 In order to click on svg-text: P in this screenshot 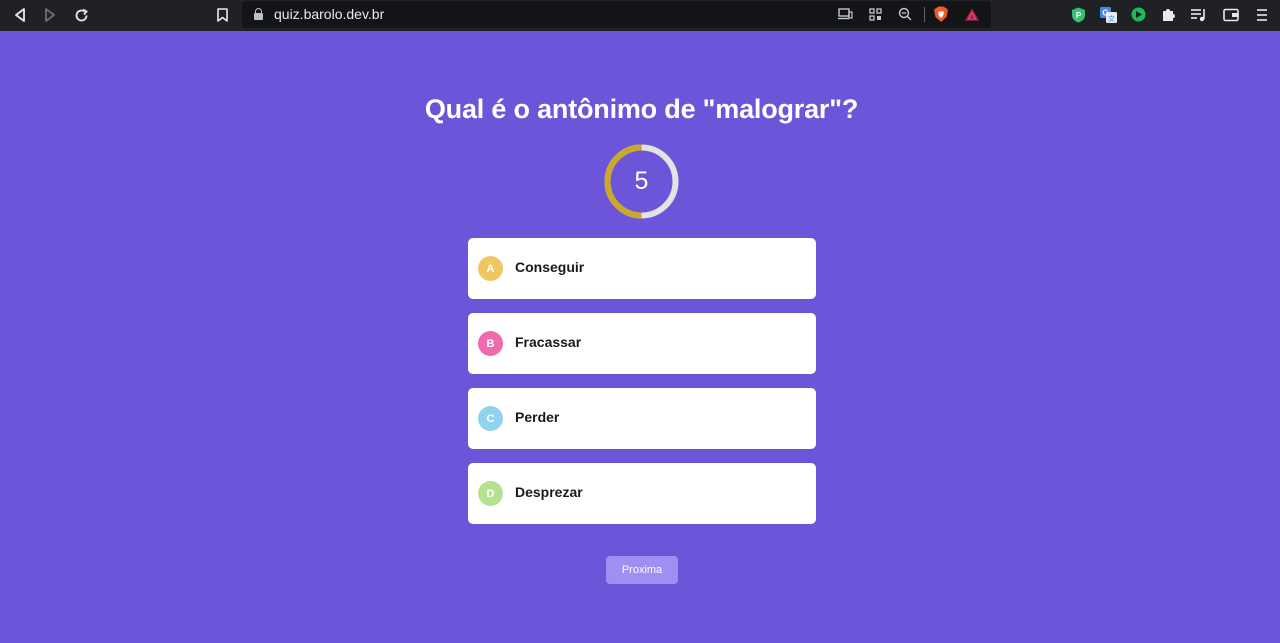, I will do `click(1079, 15)`.